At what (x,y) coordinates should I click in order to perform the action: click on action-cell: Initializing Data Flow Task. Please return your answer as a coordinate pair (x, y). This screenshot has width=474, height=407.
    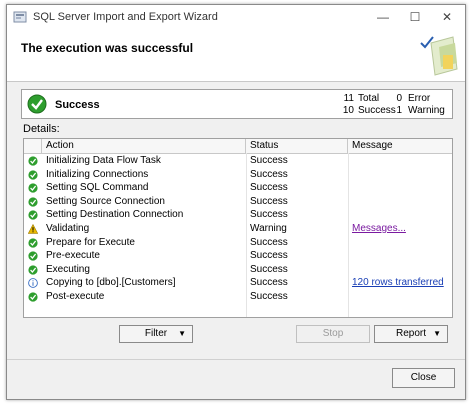
    Looking at the image, I should click on (103, 160).